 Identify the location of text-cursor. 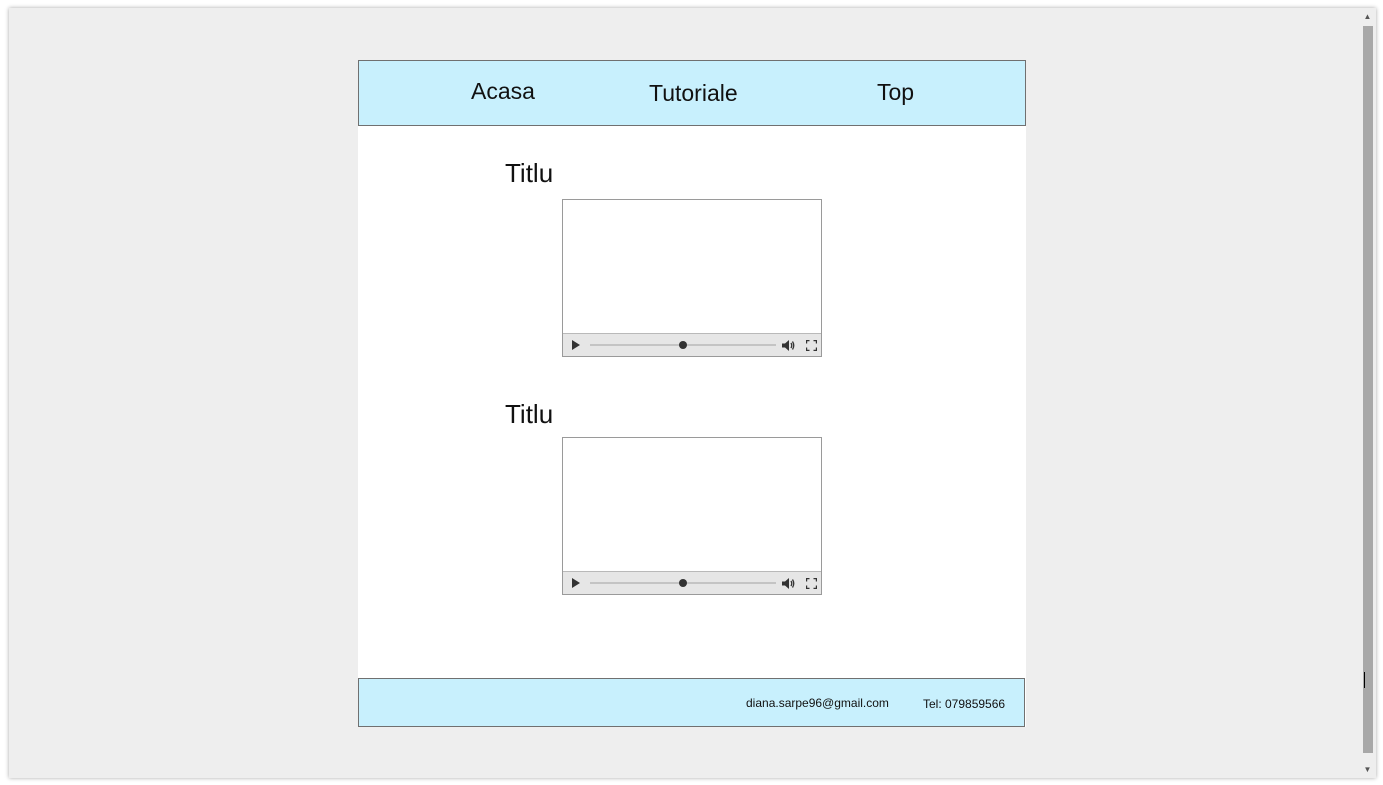
(1364, 680).